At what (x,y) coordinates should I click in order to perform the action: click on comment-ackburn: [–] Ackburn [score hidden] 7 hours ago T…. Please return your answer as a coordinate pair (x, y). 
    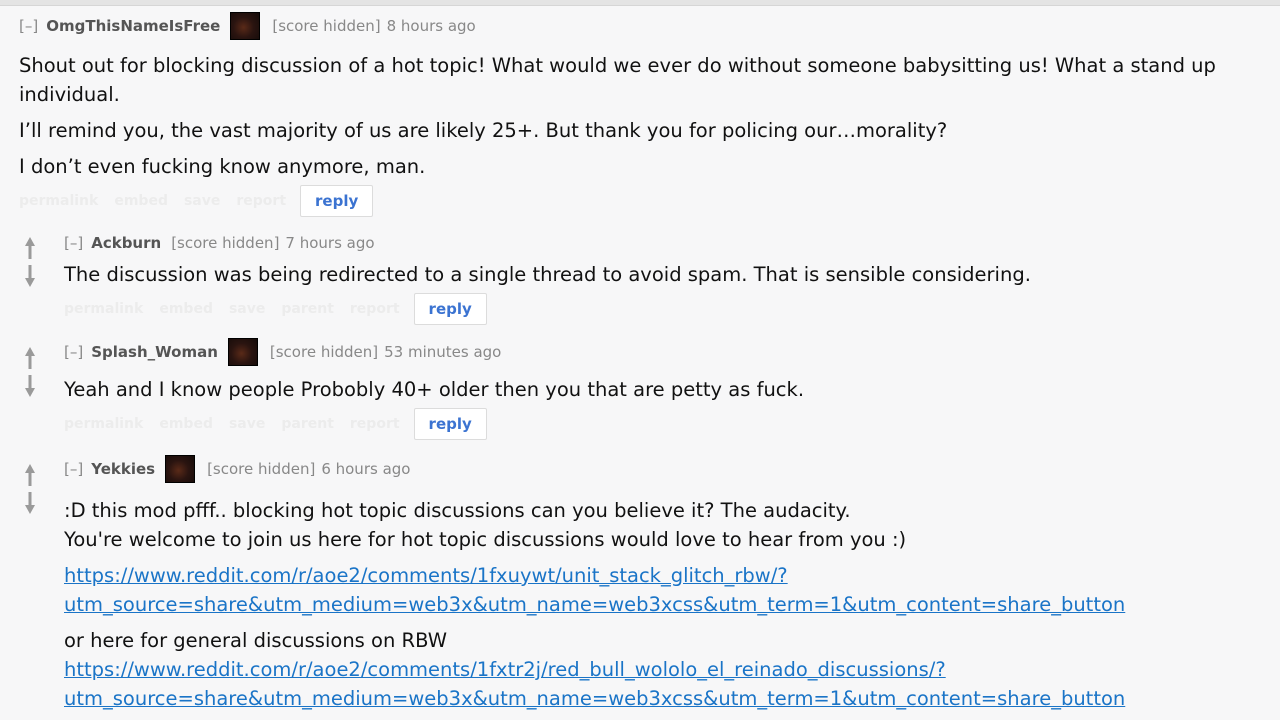
    Looking at the image, I should click on (664, 278).